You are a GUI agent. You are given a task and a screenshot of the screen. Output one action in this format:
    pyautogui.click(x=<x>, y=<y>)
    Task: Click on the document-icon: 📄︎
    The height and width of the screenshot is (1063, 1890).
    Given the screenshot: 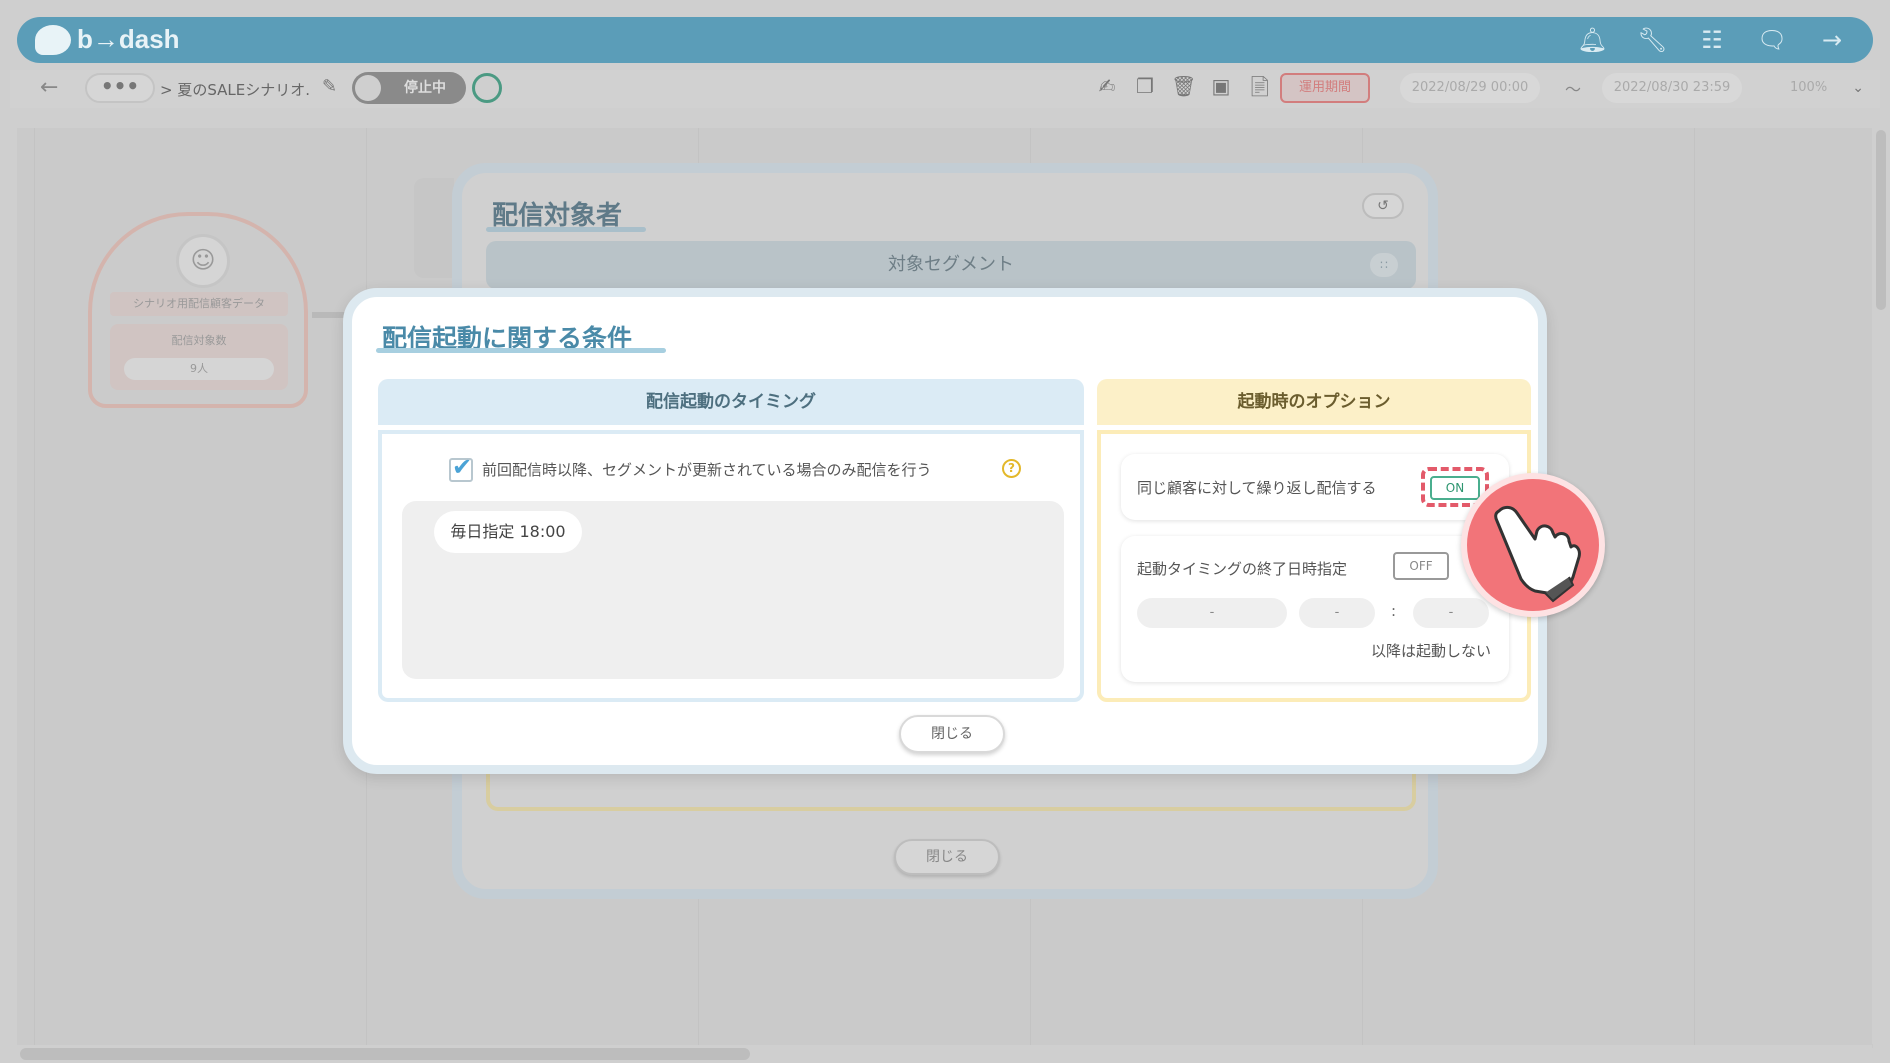 What is the action you would take?
    pyautogui.click(x=1259, y=87)
    